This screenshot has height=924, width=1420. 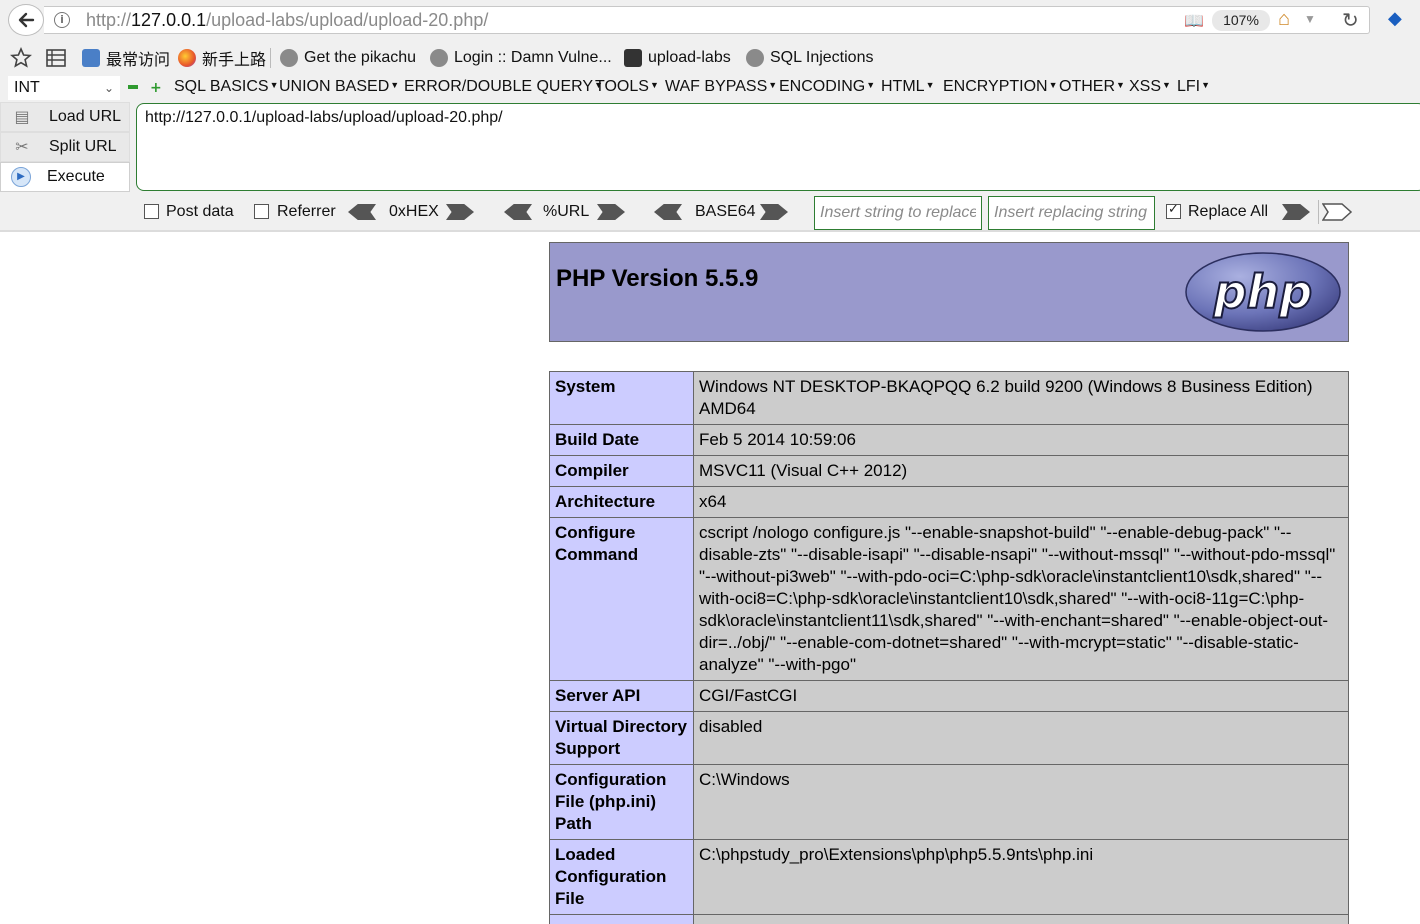 I want to click on execute-button: ▶ Execute, so click(x=65, y=177).